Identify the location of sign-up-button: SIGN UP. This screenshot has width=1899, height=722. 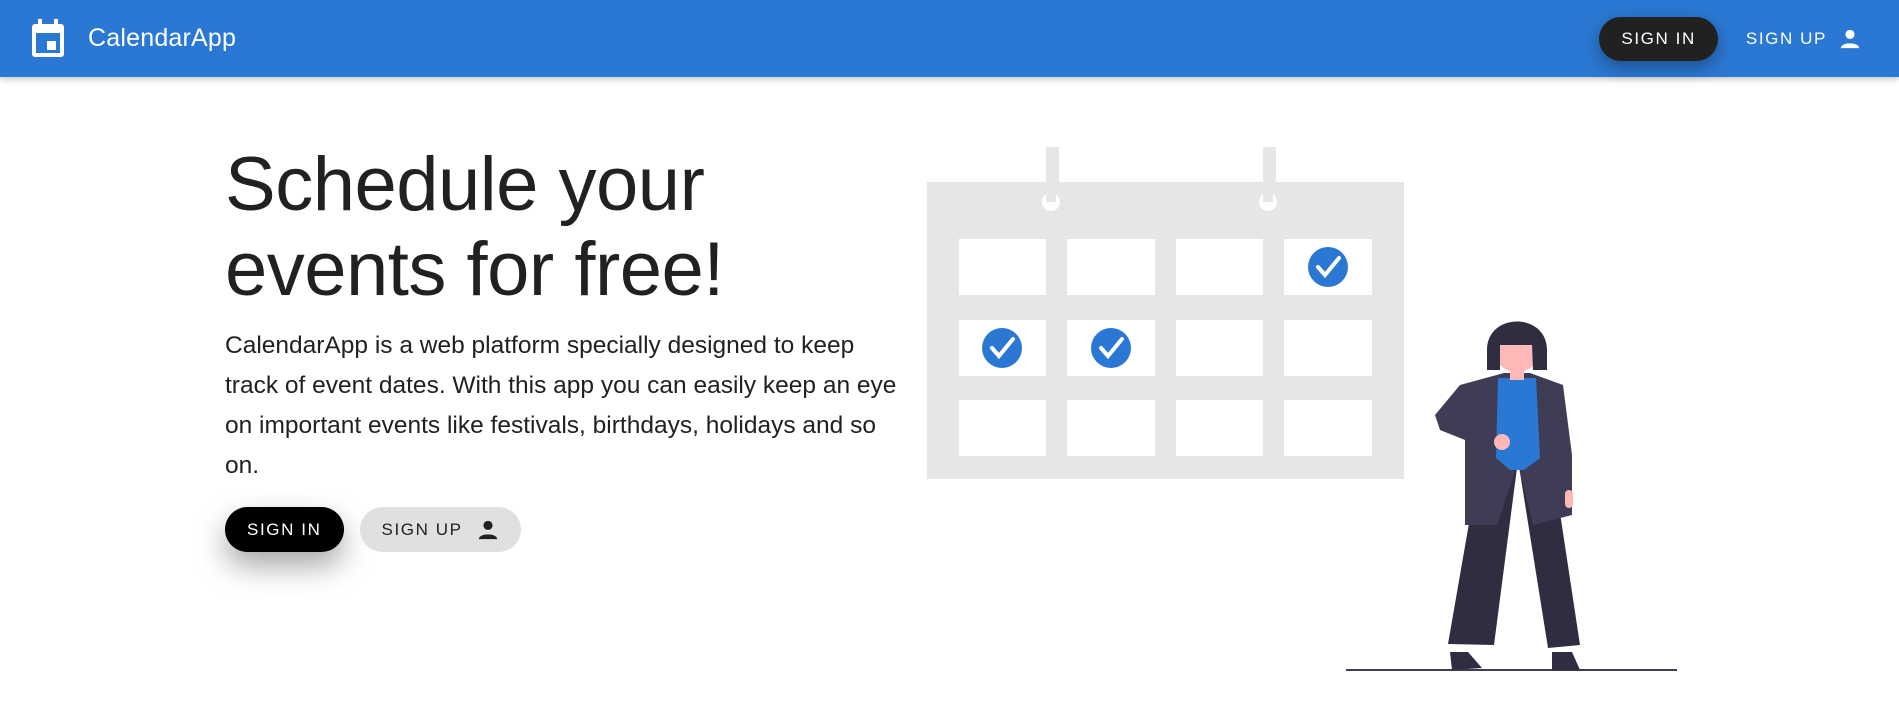
(440, 529).